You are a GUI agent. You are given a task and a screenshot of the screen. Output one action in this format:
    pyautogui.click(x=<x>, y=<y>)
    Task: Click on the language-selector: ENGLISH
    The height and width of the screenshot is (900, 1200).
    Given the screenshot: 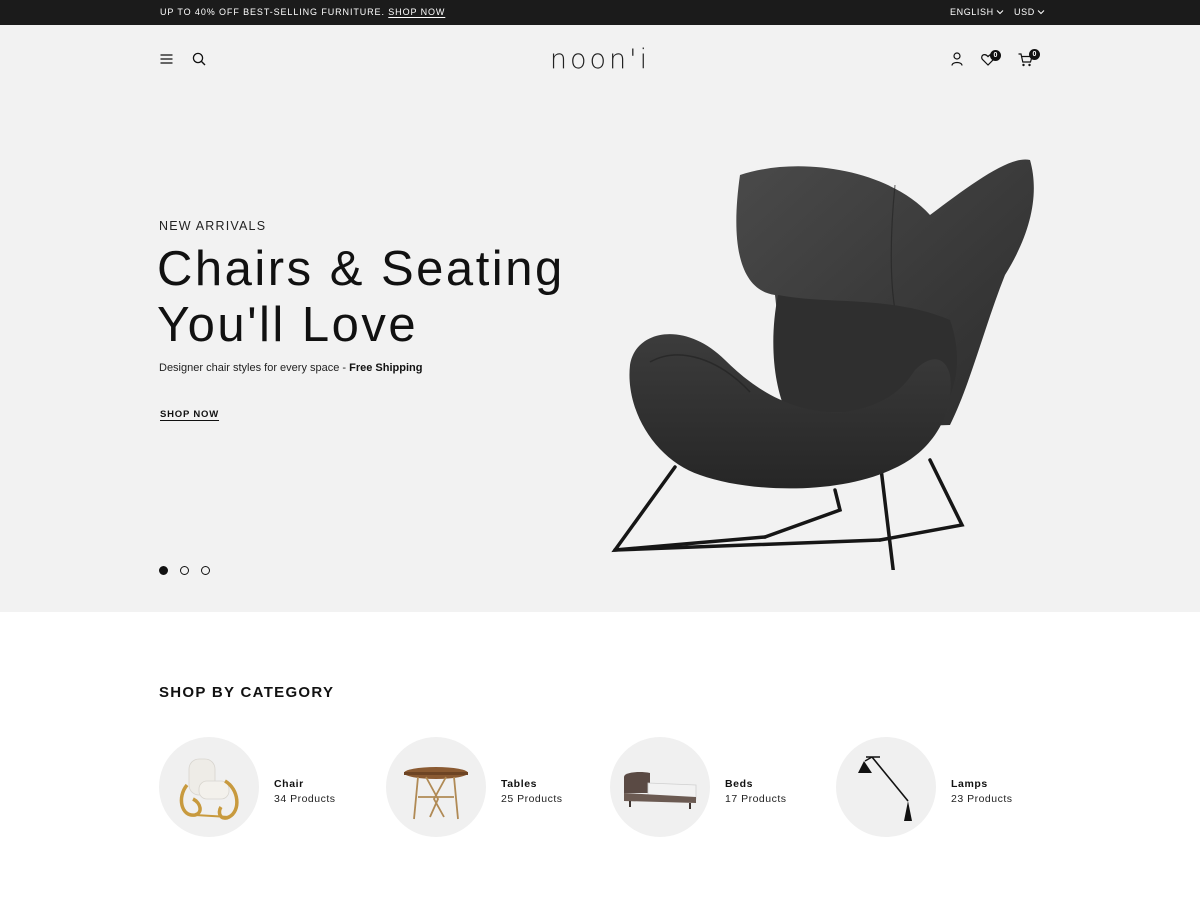 What is the action you would take?
    pyautogui.click(x=977, y=12)
    